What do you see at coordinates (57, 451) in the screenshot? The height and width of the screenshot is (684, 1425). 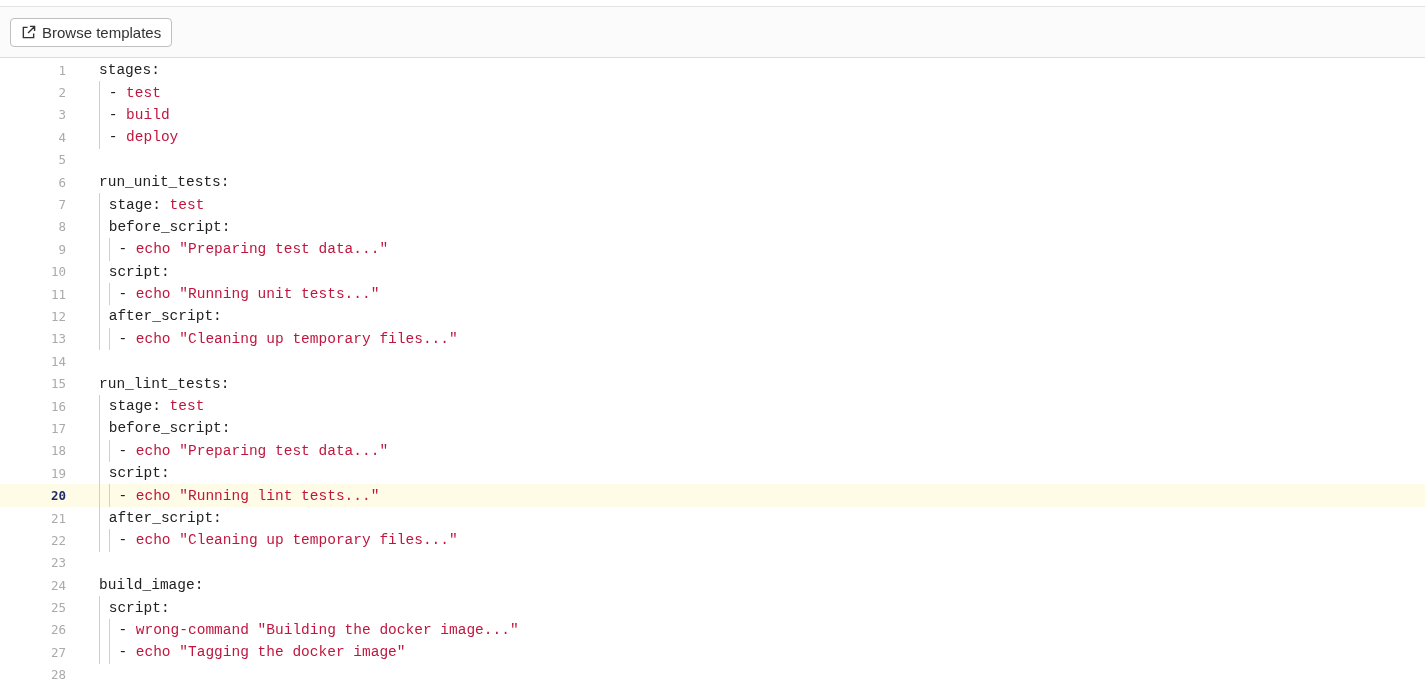 I see `line-number: 18` at bounding box center [57, 451].